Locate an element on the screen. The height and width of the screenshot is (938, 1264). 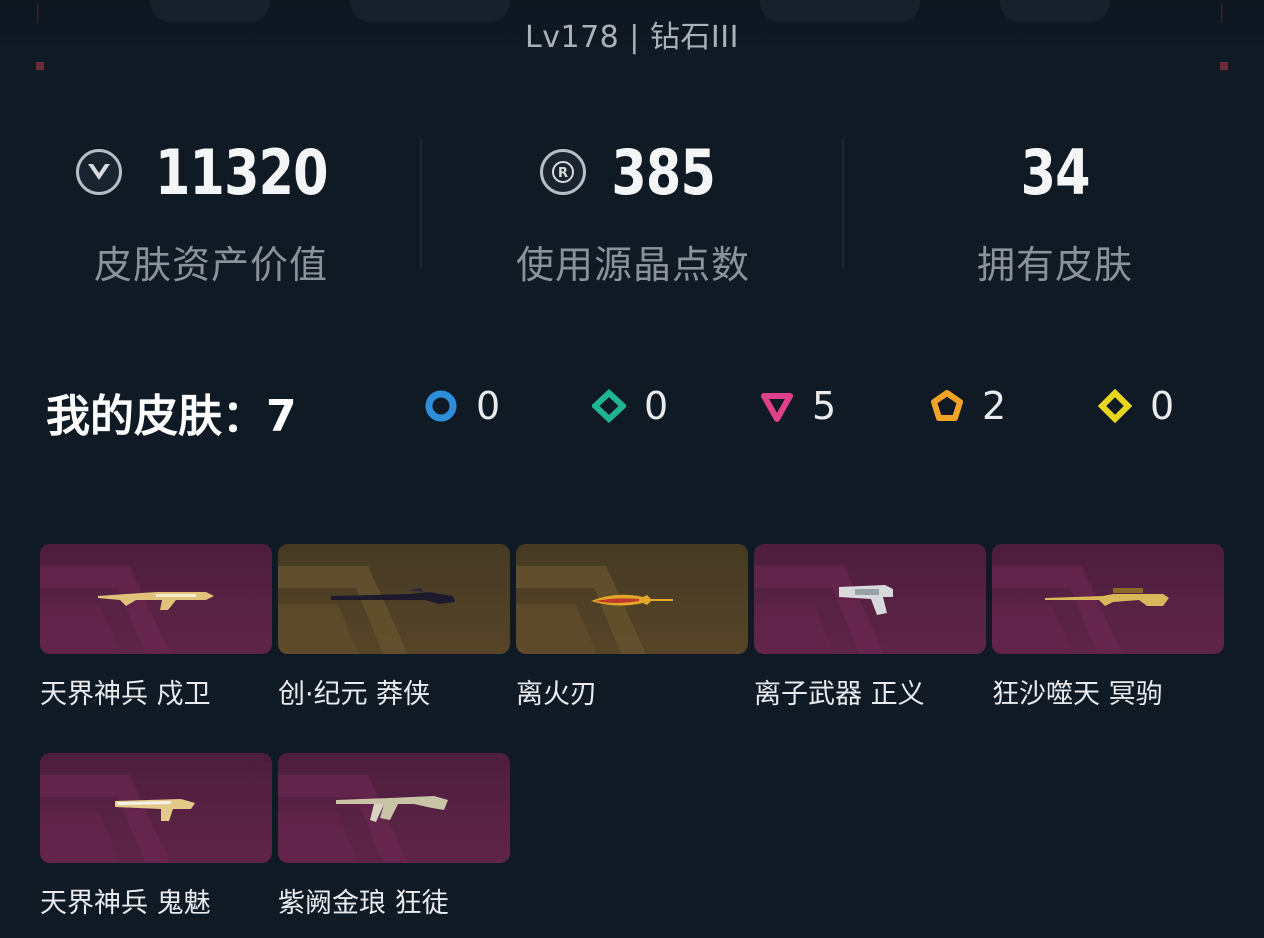
tier-deluxe-count: 0 is located at coordinates (630, 406).